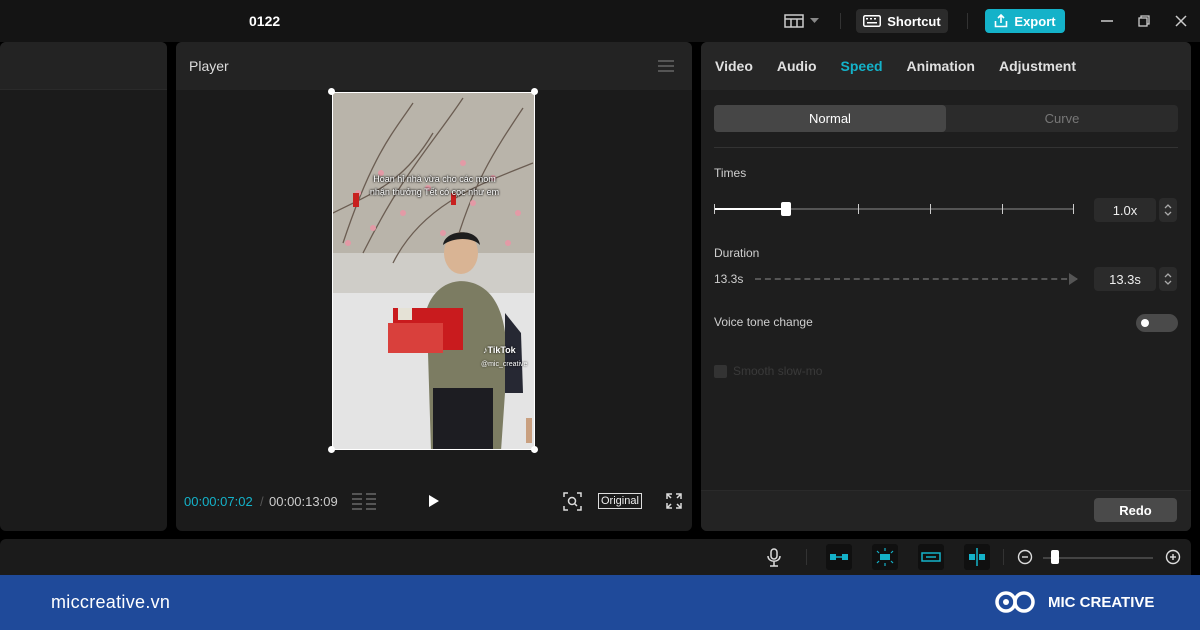 Image resolution: width=1200 pixels, height=630 pixels. I want to click on smooth-slowmo-checkbox, so click(720, 371).